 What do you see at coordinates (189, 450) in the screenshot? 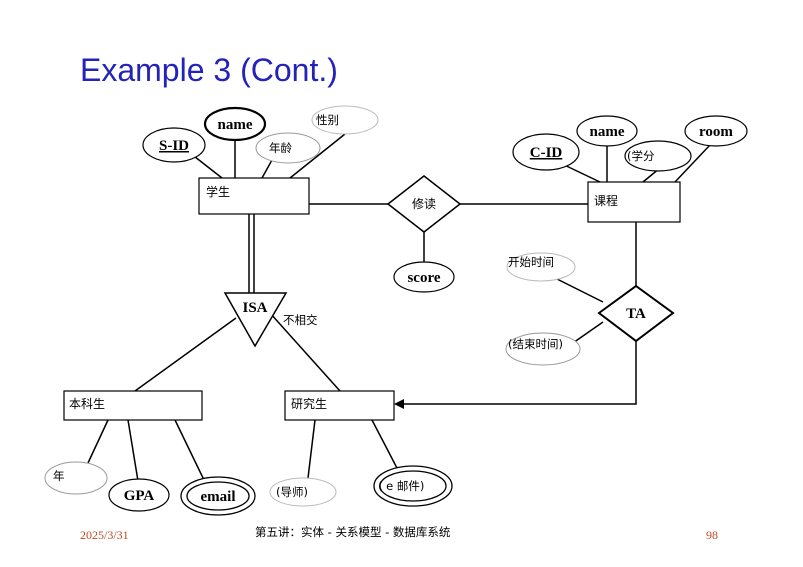
I see `line-undergrad-email` at bounding box center [189, 450].